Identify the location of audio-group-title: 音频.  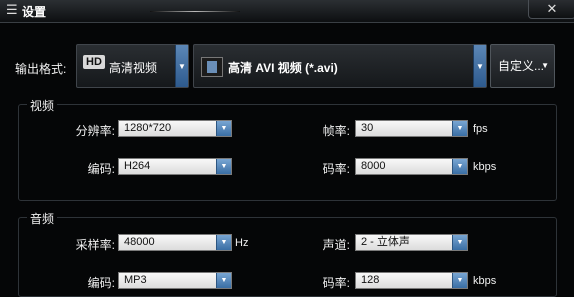
(42, 218).